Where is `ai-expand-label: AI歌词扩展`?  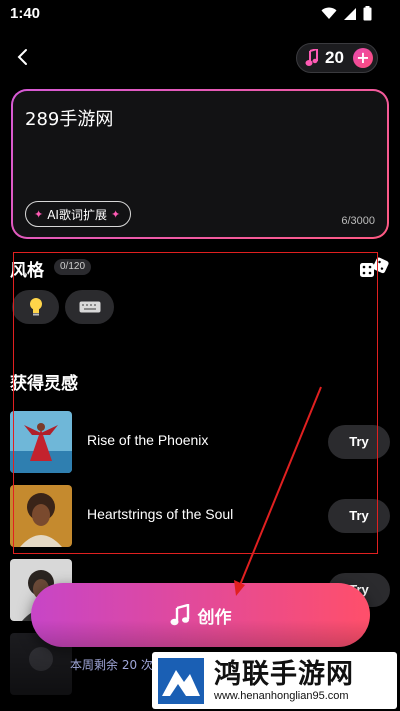 ai-expand-label: AI歌词扩展 is located at coordinates (77, 214).